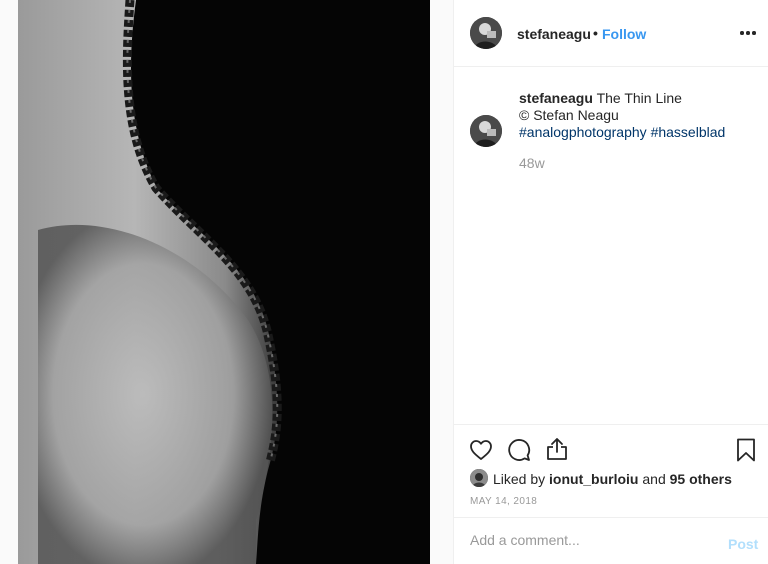 The image size is (768, 564). I want to click on comment-input, so click(590, 540).